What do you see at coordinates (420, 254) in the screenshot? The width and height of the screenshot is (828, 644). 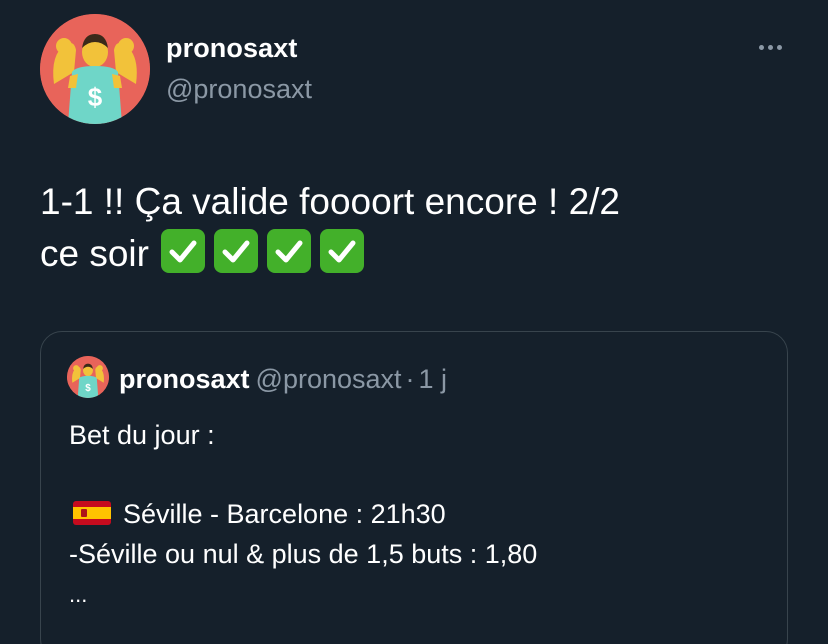 I see `tweet-text-line2-wrap: ce soir` at bounding box center [420, 254].